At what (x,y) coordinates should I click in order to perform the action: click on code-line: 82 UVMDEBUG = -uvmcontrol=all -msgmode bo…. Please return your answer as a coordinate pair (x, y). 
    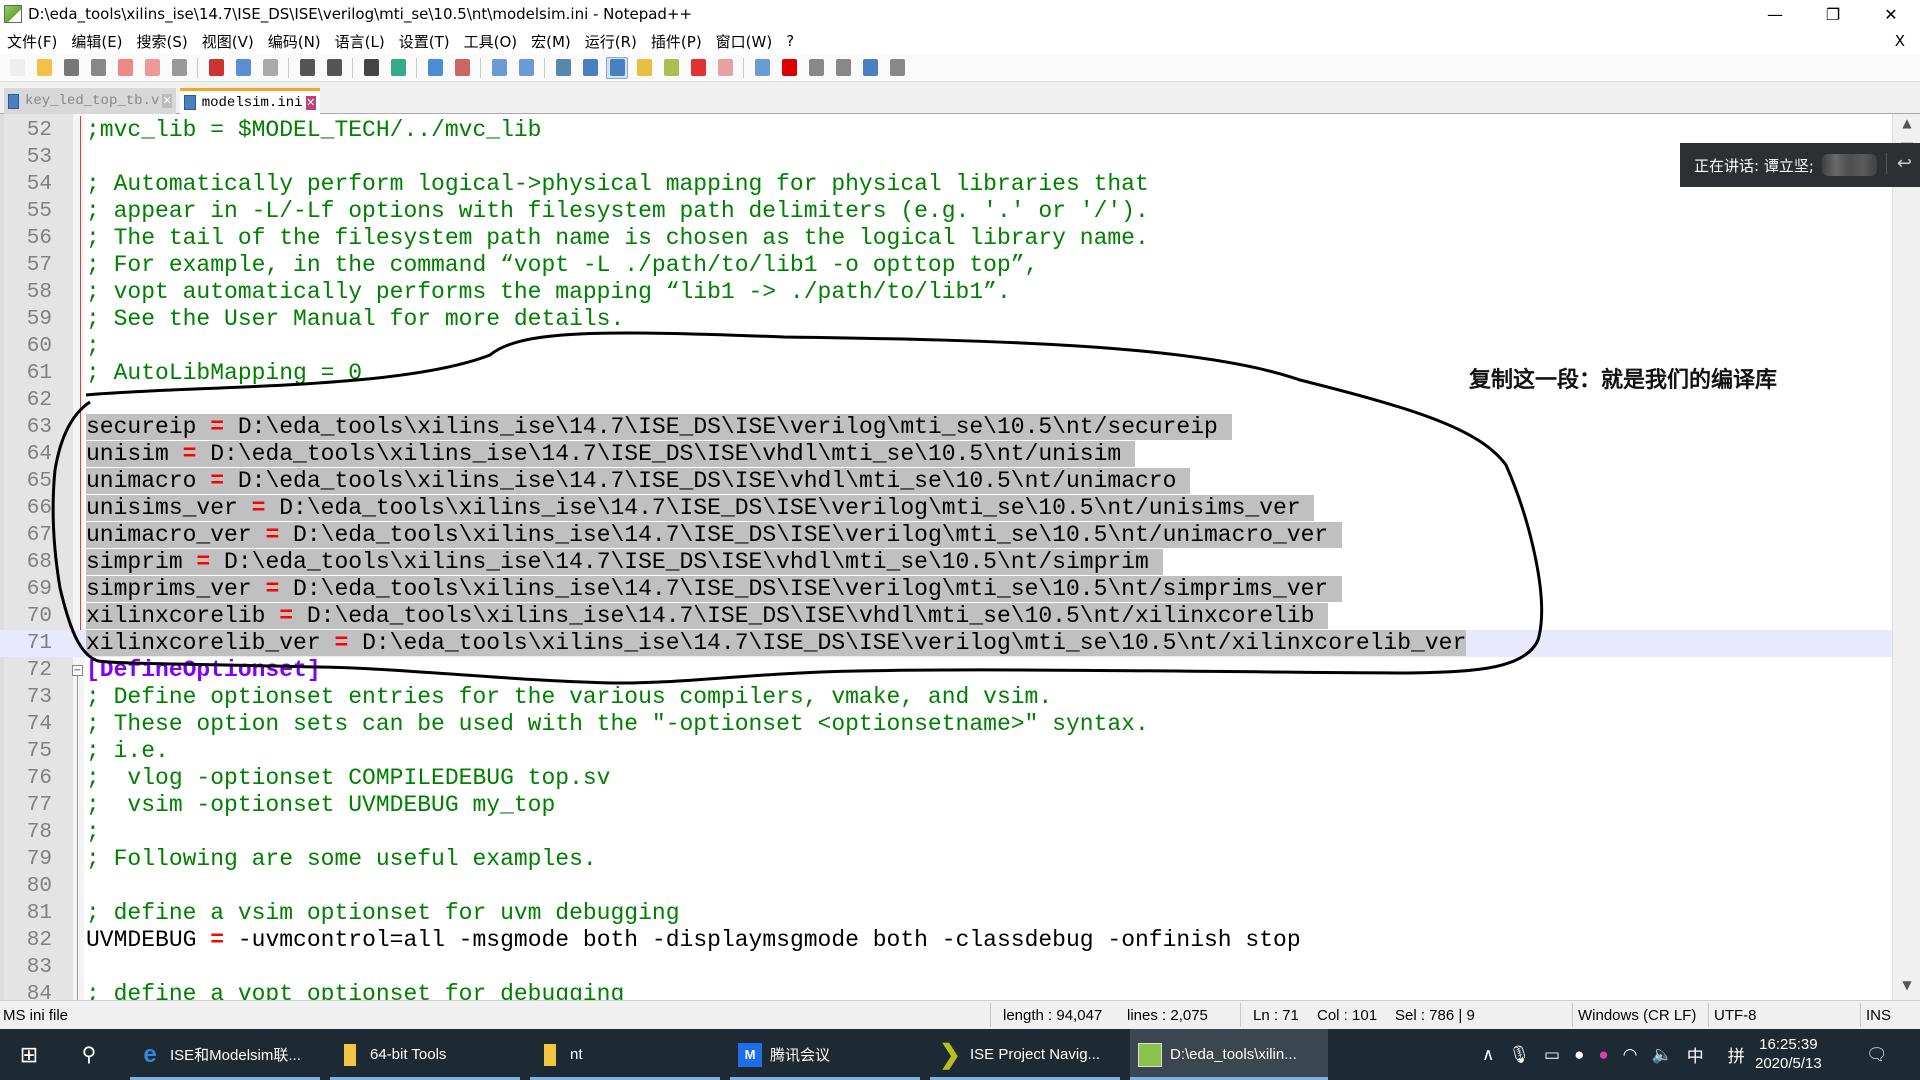
    Looking at the image, I should click on (946, 940).